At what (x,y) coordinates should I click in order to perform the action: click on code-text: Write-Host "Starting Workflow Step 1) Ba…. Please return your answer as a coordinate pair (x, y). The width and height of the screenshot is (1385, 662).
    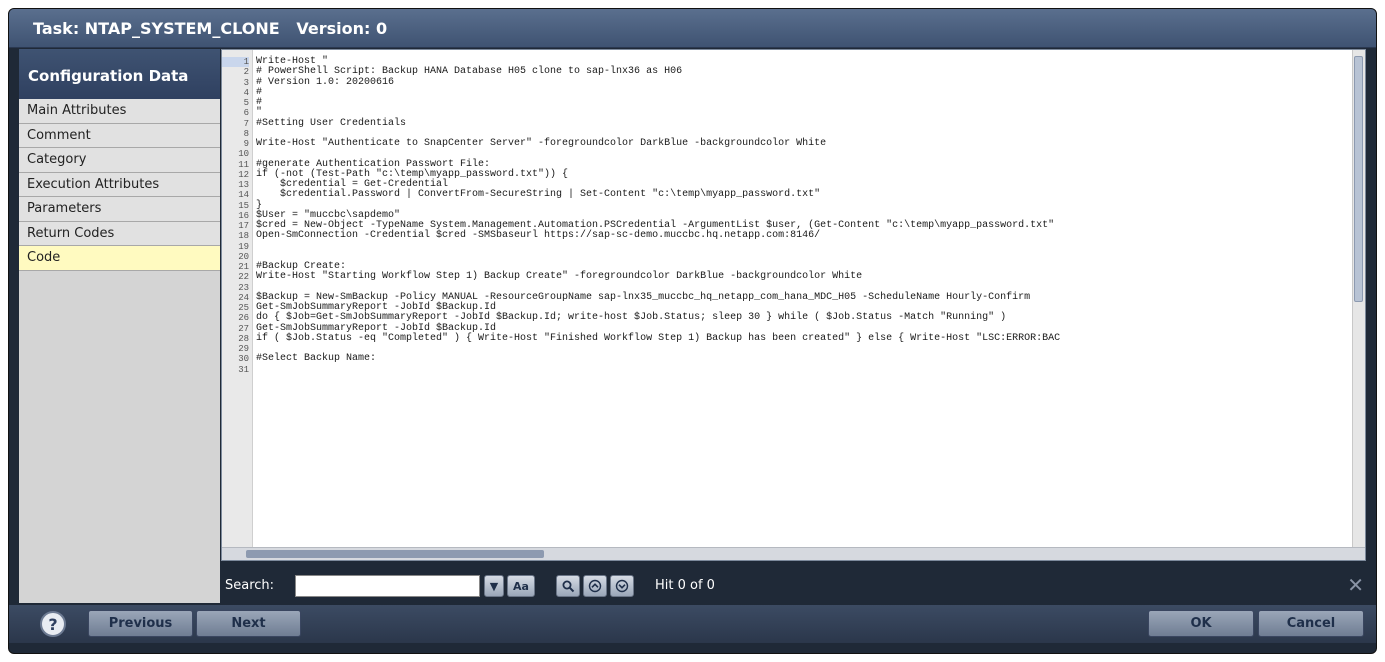
    Looking at the image, I should click on (559, 276).